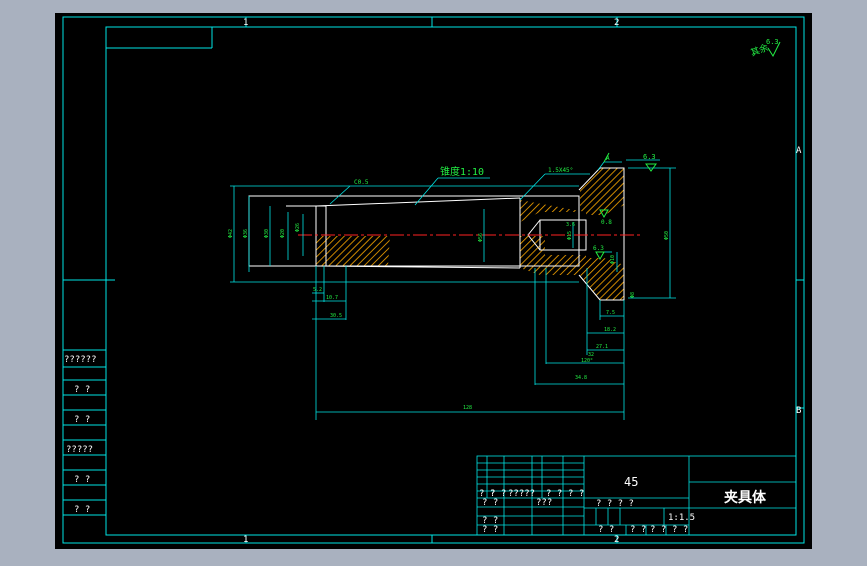  What do you see at coordinates (631, 482) in the screenshot?
I see `material-text: 45` at bounding box center [631, 482].